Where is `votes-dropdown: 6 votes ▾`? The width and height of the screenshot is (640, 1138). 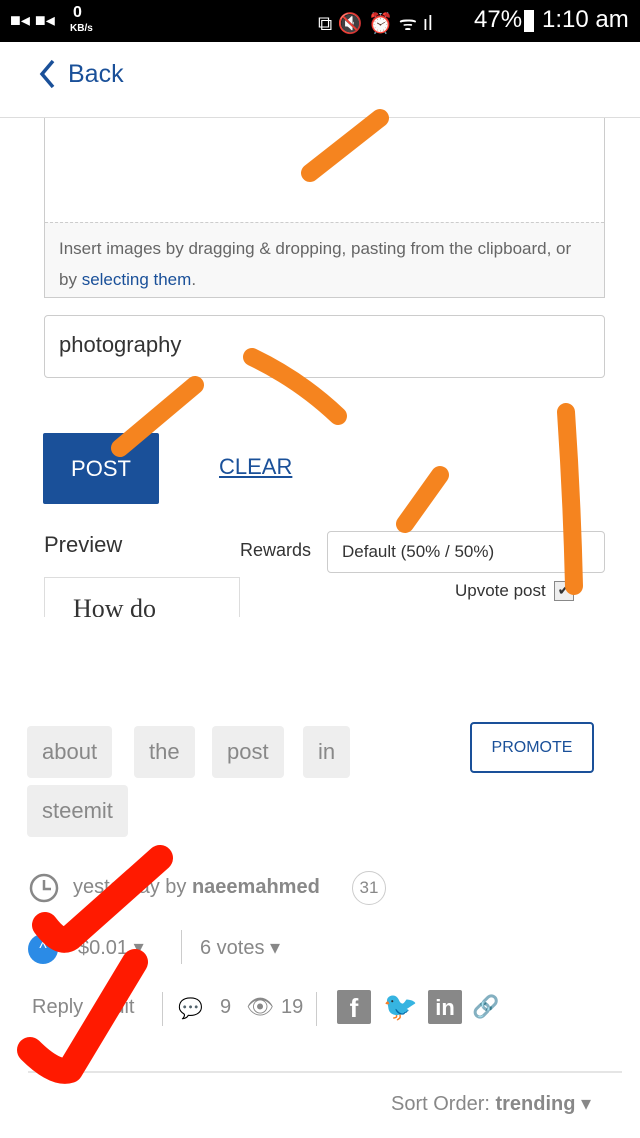 votes-dropdown: 6 votes ▾ is located at coordinates (240, 947).